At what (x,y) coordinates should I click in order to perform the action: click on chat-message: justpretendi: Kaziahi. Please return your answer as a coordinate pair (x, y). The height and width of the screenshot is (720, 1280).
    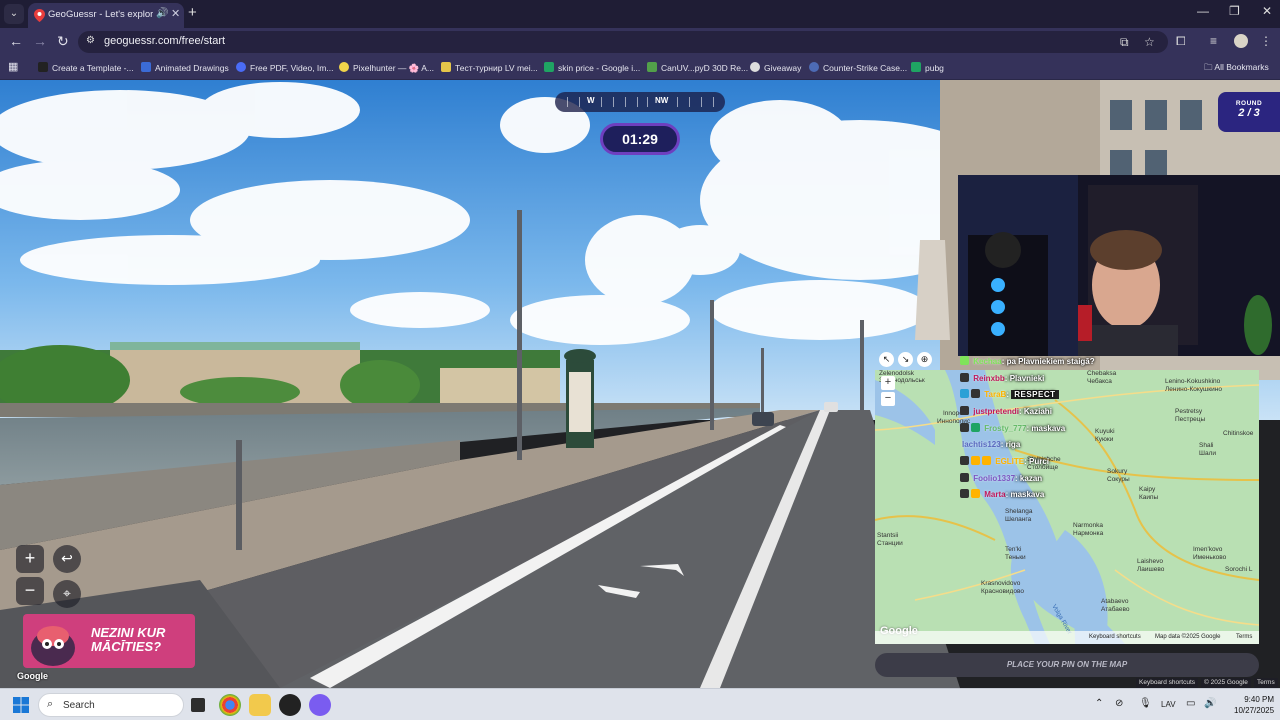
    Looking at the image, I should click on (1006, 411).